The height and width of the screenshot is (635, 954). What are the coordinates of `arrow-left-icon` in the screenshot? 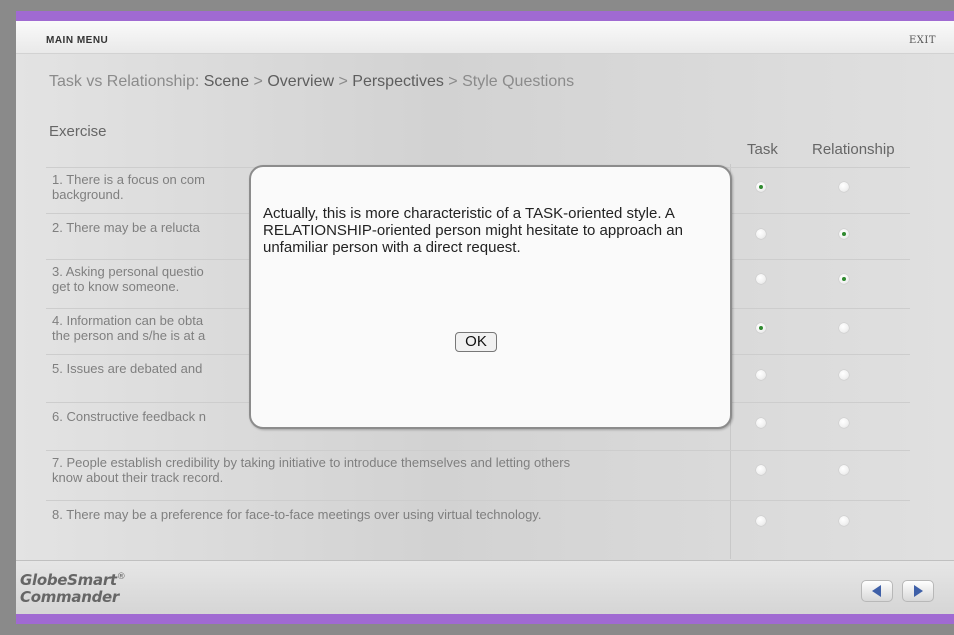 It's located at (876, 591).